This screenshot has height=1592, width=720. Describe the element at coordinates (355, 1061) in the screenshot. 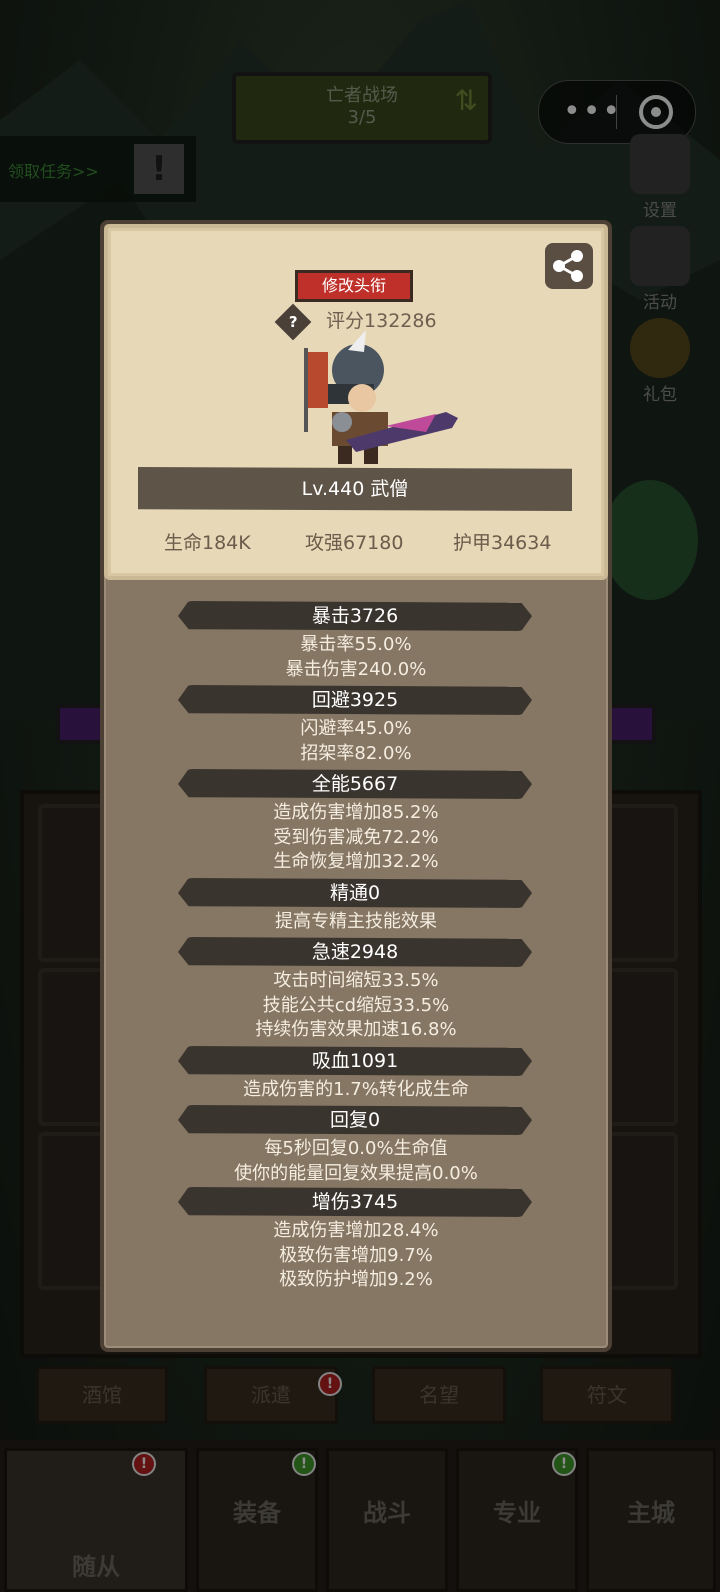

I see `stat-section-header: 吸血1091` at that location.